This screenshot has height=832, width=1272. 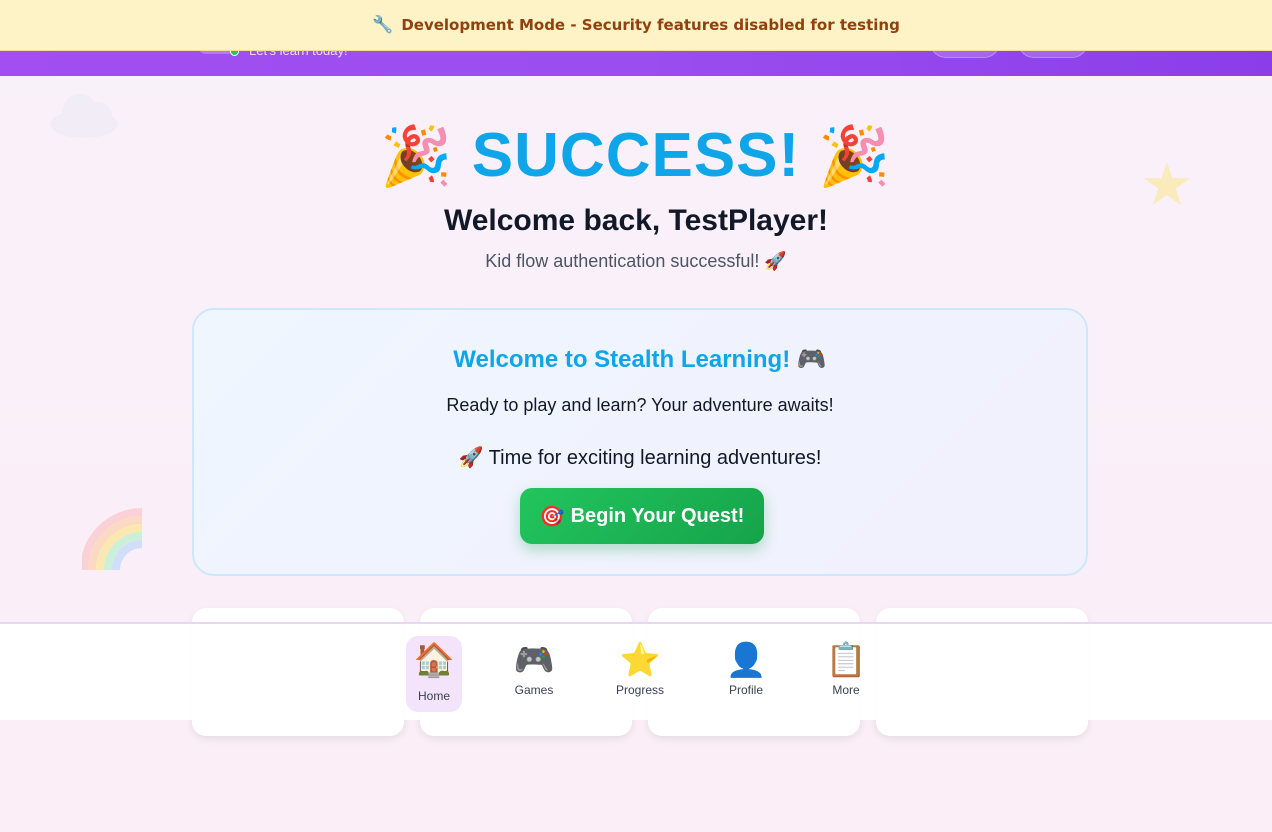 I want to click on nav-item-more: 📋 More, so click(x=846, y=674).